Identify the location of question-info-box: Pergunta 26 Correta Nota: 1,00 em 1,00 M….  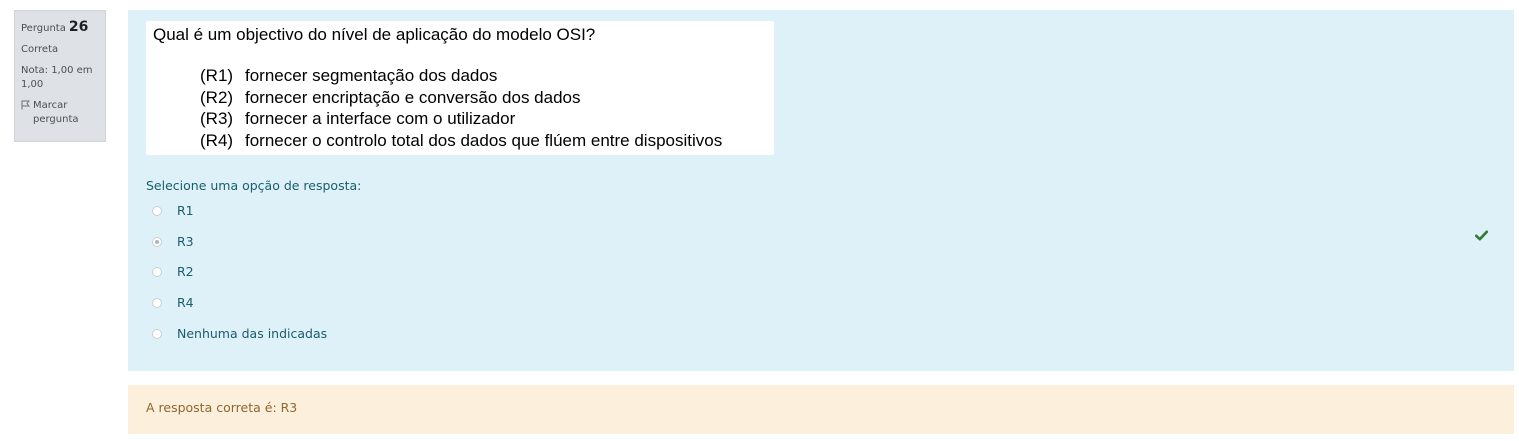
(60, 76).